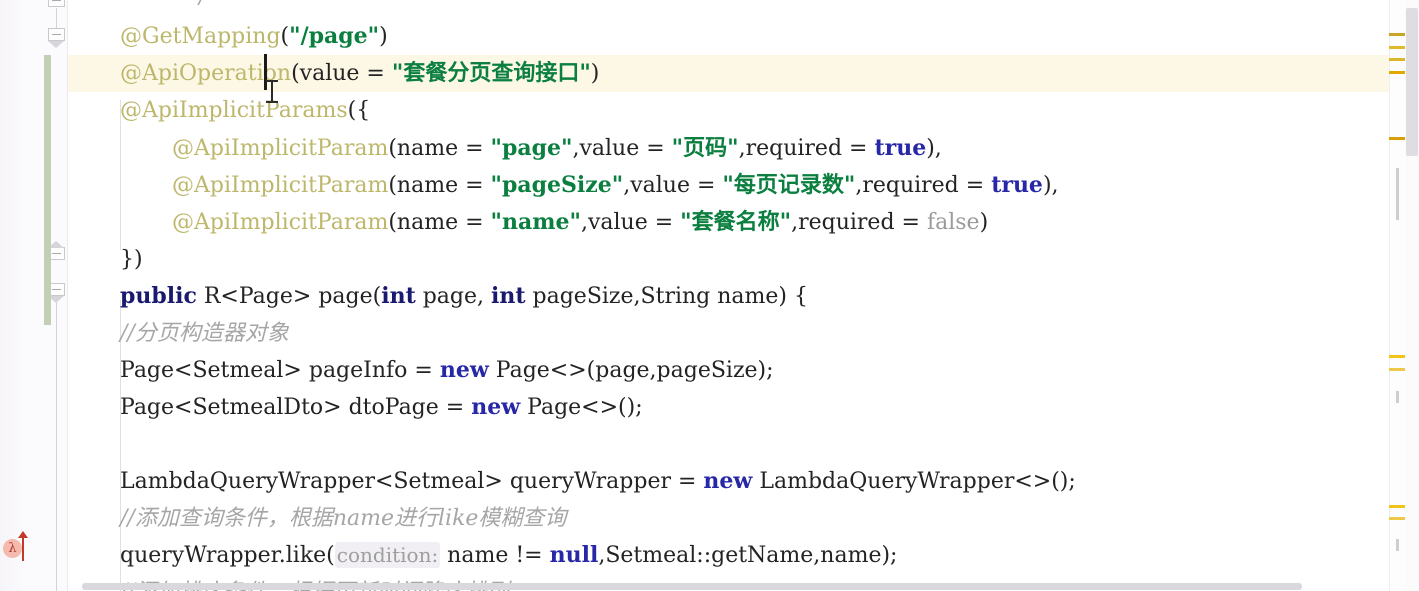 The image size is (1419, 591). Describe the element at coordinates (296, 407) in the screenshot. I see `code-token: Page<SetmealDto> dtoPage =` at that location.